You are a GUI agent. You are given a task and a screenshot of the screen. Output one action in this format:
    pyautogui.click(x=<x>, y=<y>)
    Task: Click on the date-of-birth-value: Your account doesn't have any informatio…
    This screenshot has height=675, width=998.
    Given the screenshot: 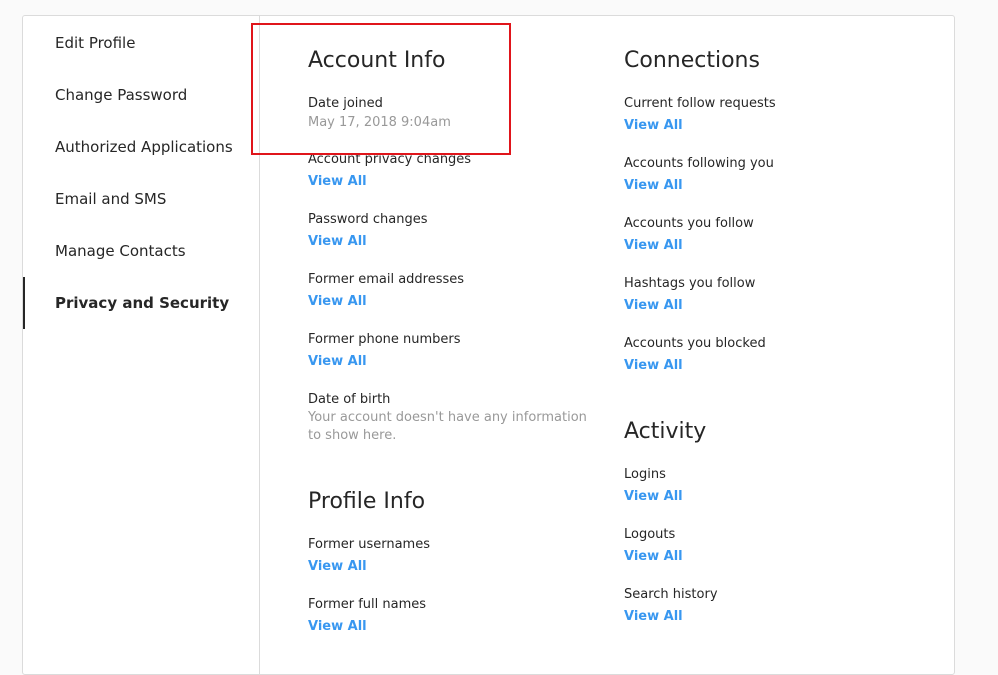 What is the action you would take?
    pyautogui.click(x=447, y=426)
    